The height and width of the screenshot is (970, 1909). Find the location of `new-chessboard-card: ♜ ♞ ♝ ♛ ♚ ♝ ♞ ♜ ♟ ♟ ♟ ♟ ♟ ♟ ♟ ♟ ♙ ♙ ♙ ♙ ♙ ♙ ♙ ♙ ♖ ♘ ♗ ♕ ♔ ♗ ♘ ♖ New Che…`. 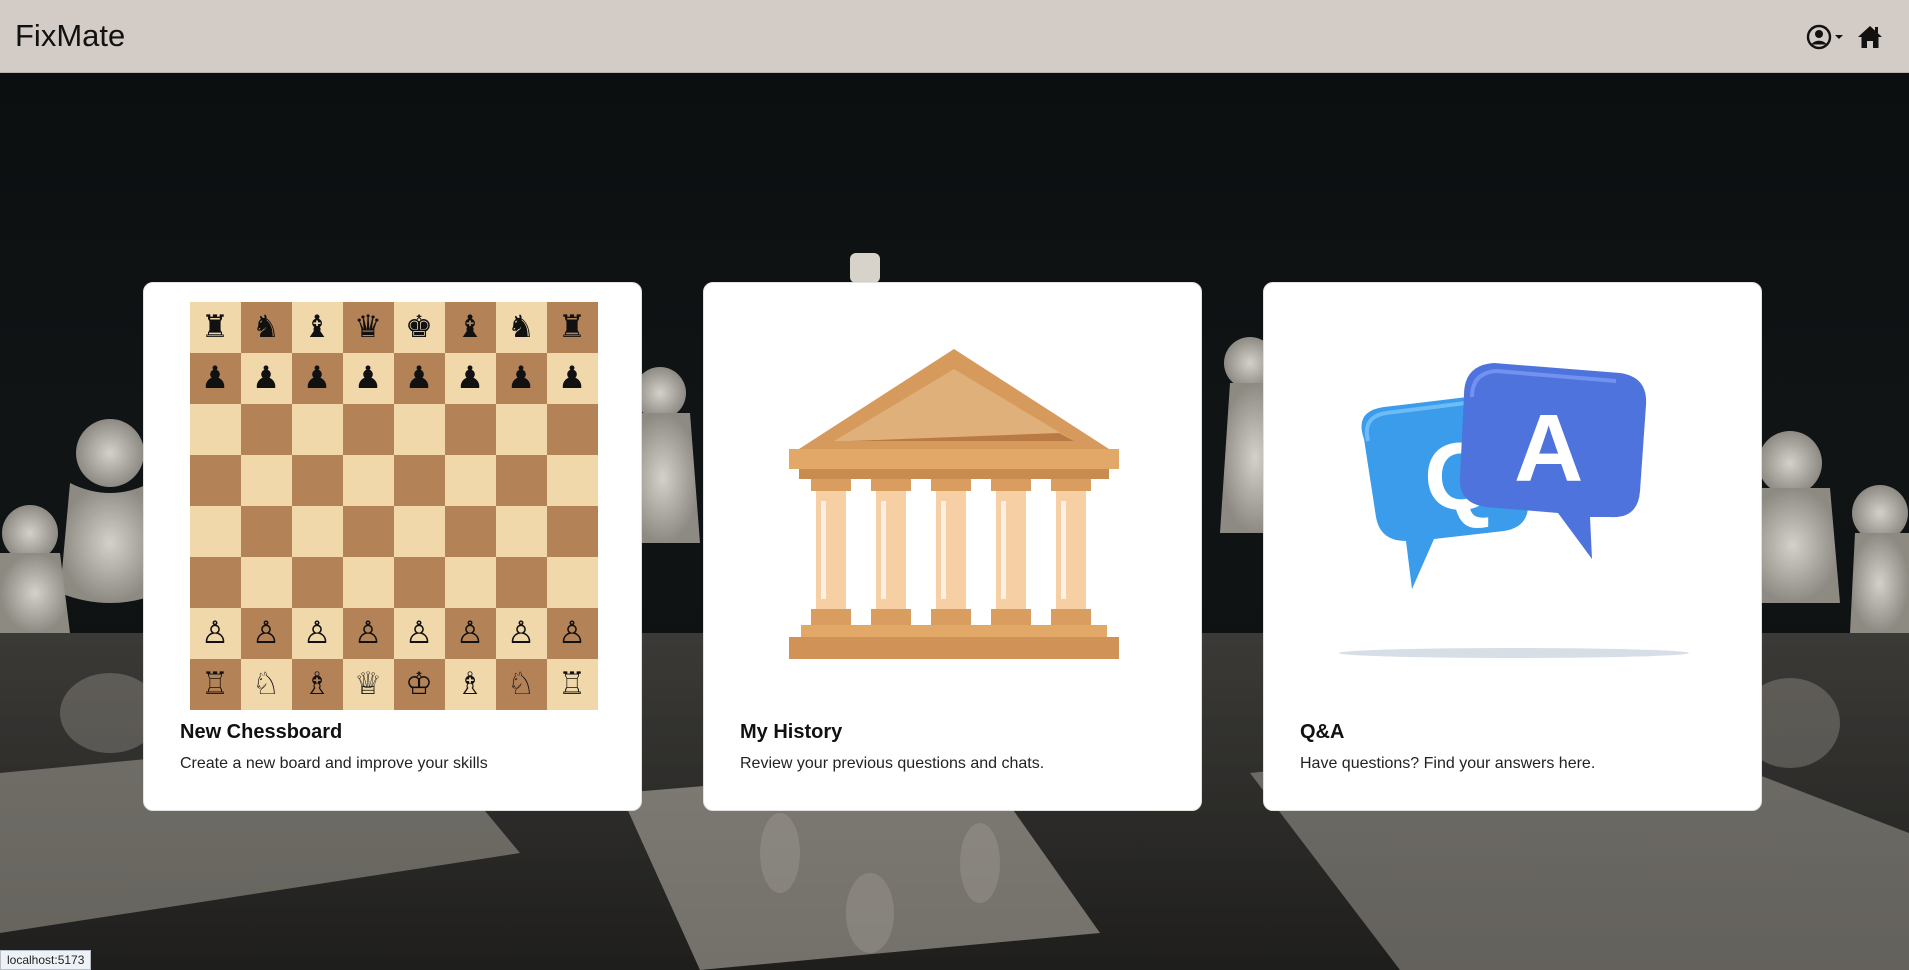

new-chessboard-card: ♜ ♞ ♝ ♛ ♚ ♝ ♞ ♜ ♟ ♟ ♟ ♟ ♟ ♟ ♟ ♟ ♙ ♙ ♙ ♙ ♙ ♙ ♙ ♙ ♖ ♘ ♗ ♕ ♔ ♗ ♘ ♖ New Che… is located at coordinates (392, 546).